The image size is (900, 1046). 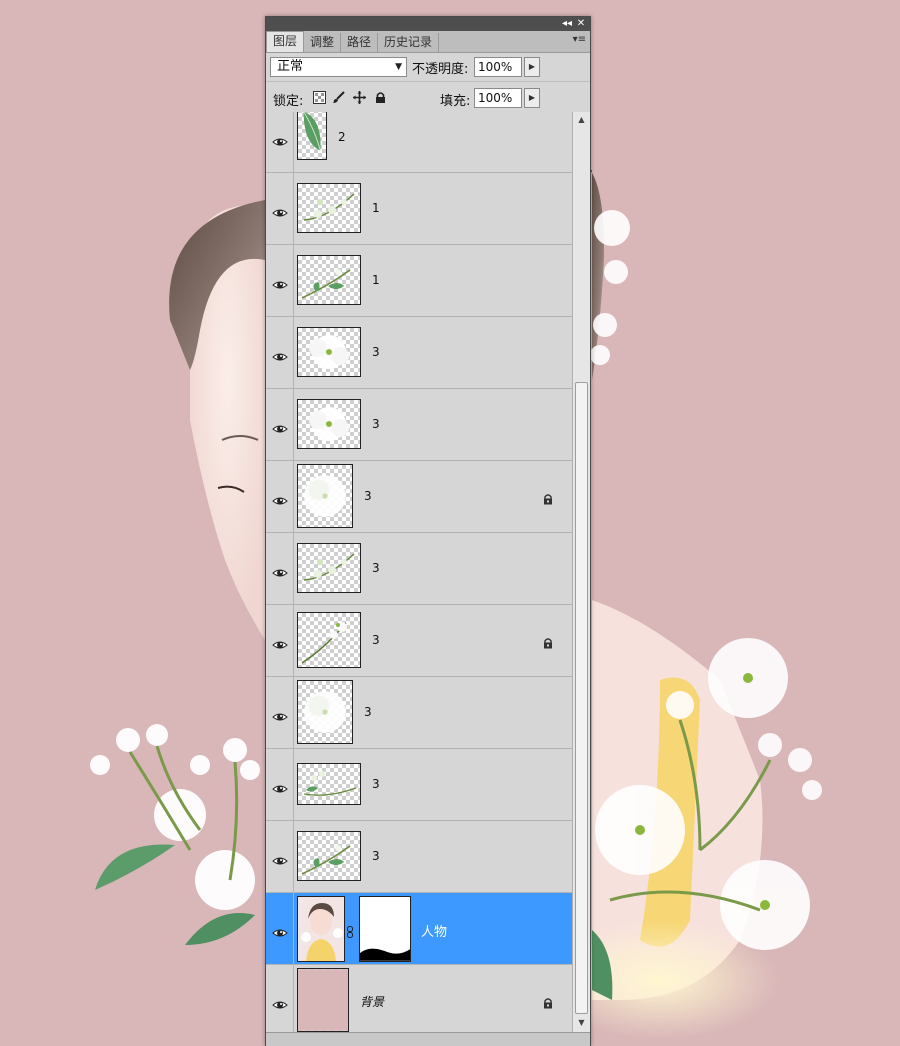 I want to click on scroll-up-icon: ▲, so click(x=581, y=120).